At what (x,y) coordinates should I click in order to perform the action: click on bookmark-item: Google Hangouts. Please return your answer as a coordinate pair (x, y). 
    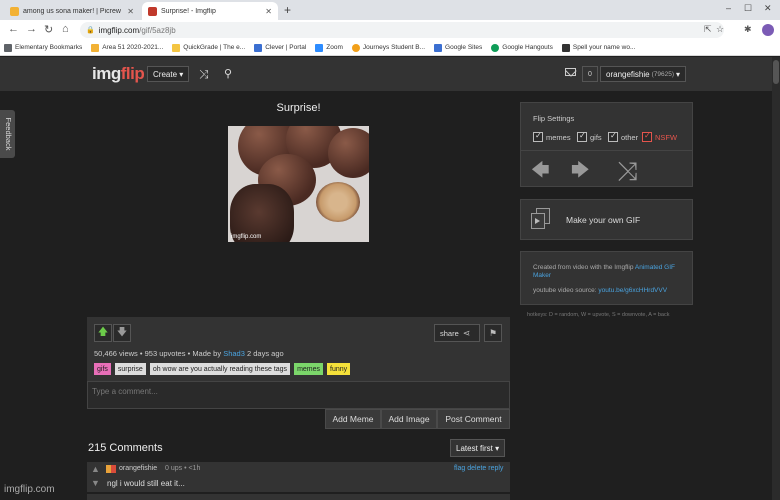
    Looking at the image, I should click on (522, 47).